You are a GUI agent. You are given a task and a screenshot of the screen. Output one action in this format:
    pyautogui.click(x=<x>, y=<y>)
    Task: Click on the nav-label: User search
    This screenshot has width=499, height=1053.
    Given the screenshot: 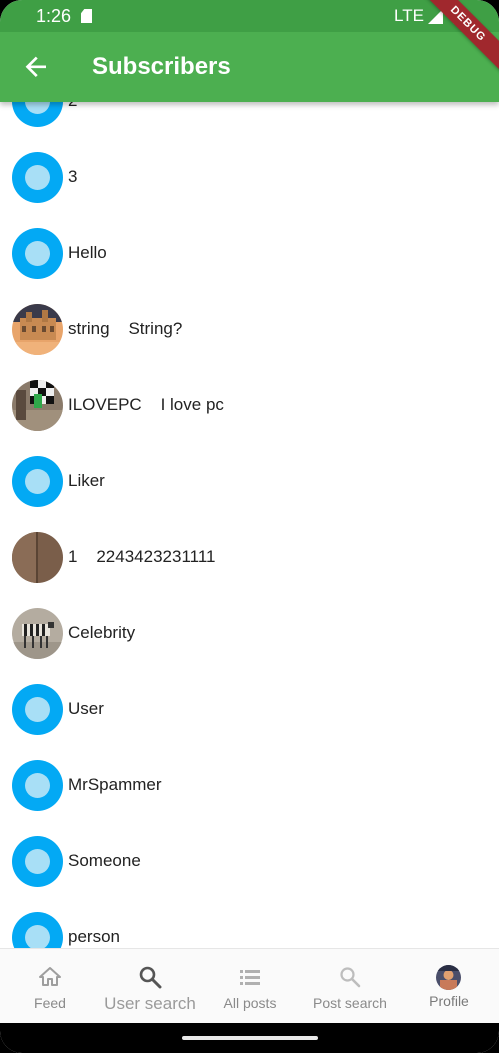 What is the action you would take?
    pyautogui.click(x=150, y=1003)
    